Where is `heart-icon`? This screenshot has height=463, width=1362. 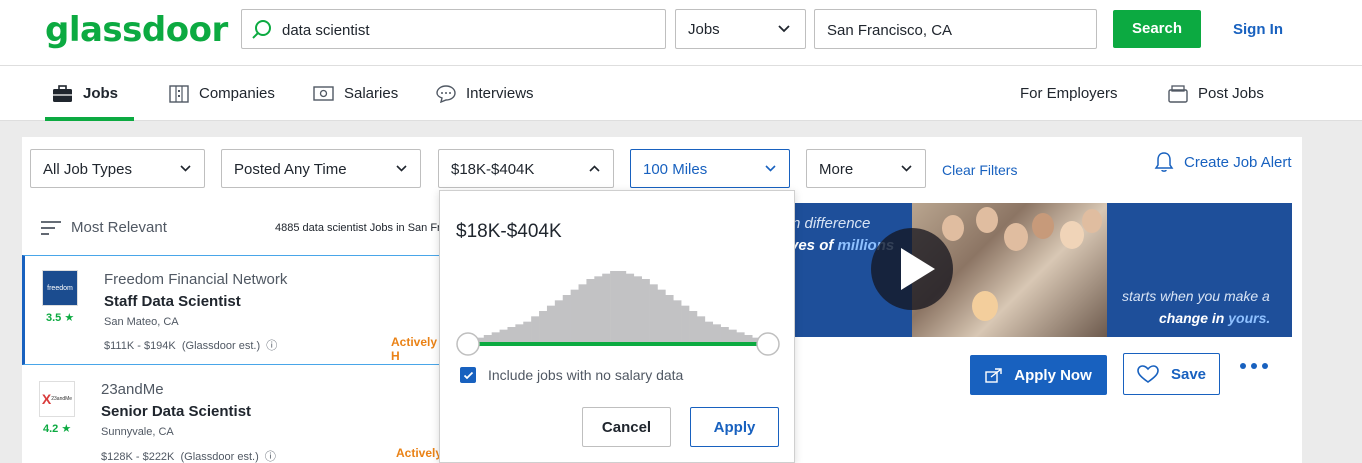
heart-icon is located at coordinates (1148, 373).